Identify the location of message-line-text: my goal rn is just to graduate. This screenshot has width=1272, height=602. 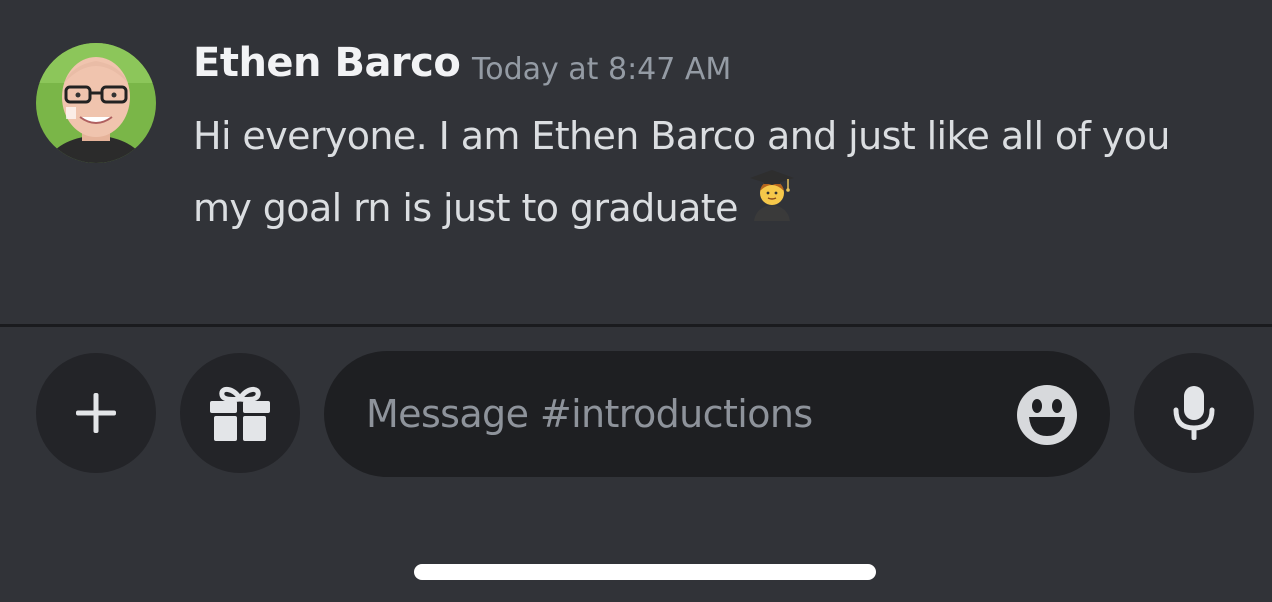
(465, 208).